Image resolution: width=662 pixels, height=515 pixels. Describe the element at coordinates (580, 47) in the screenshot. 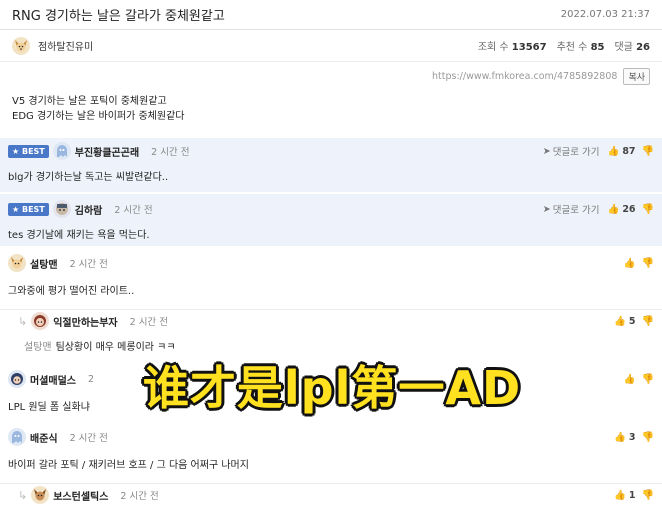

I see `recommend-stat: 추천 수 85` at that location.